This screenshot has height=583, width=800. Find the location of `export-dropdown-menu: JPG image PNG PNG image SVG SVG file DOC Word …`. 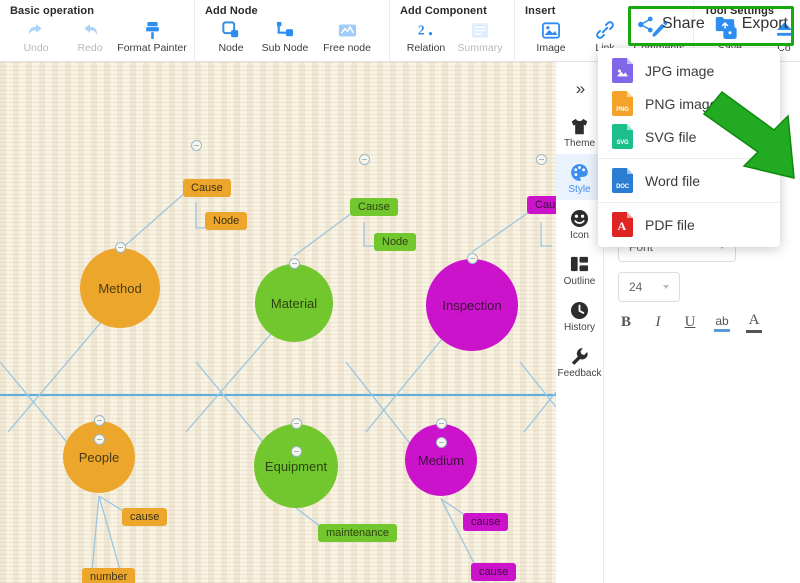

export-dropdown-menu: JPG image PNG PNG image SVG SVG file DOC Word … is located at coordinates (689, 147).